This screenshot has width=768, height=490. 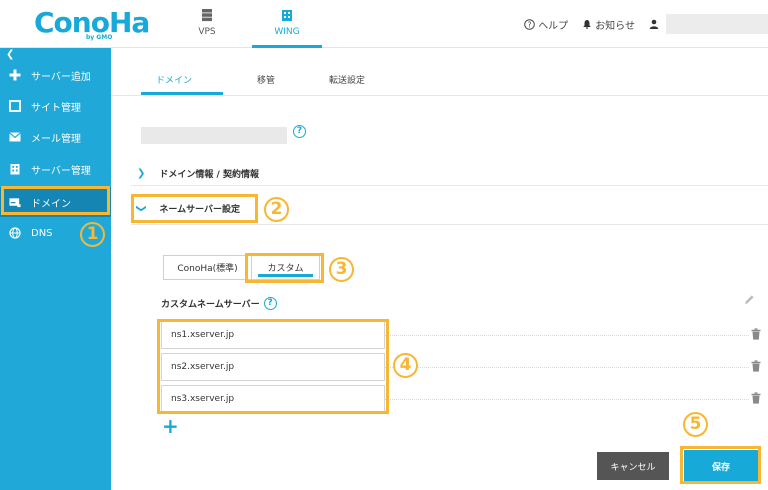 What do you see at coordinates (695, 424) in the screenshot?
I see `step-badge-5: 5` at bounding box center [695, 424].